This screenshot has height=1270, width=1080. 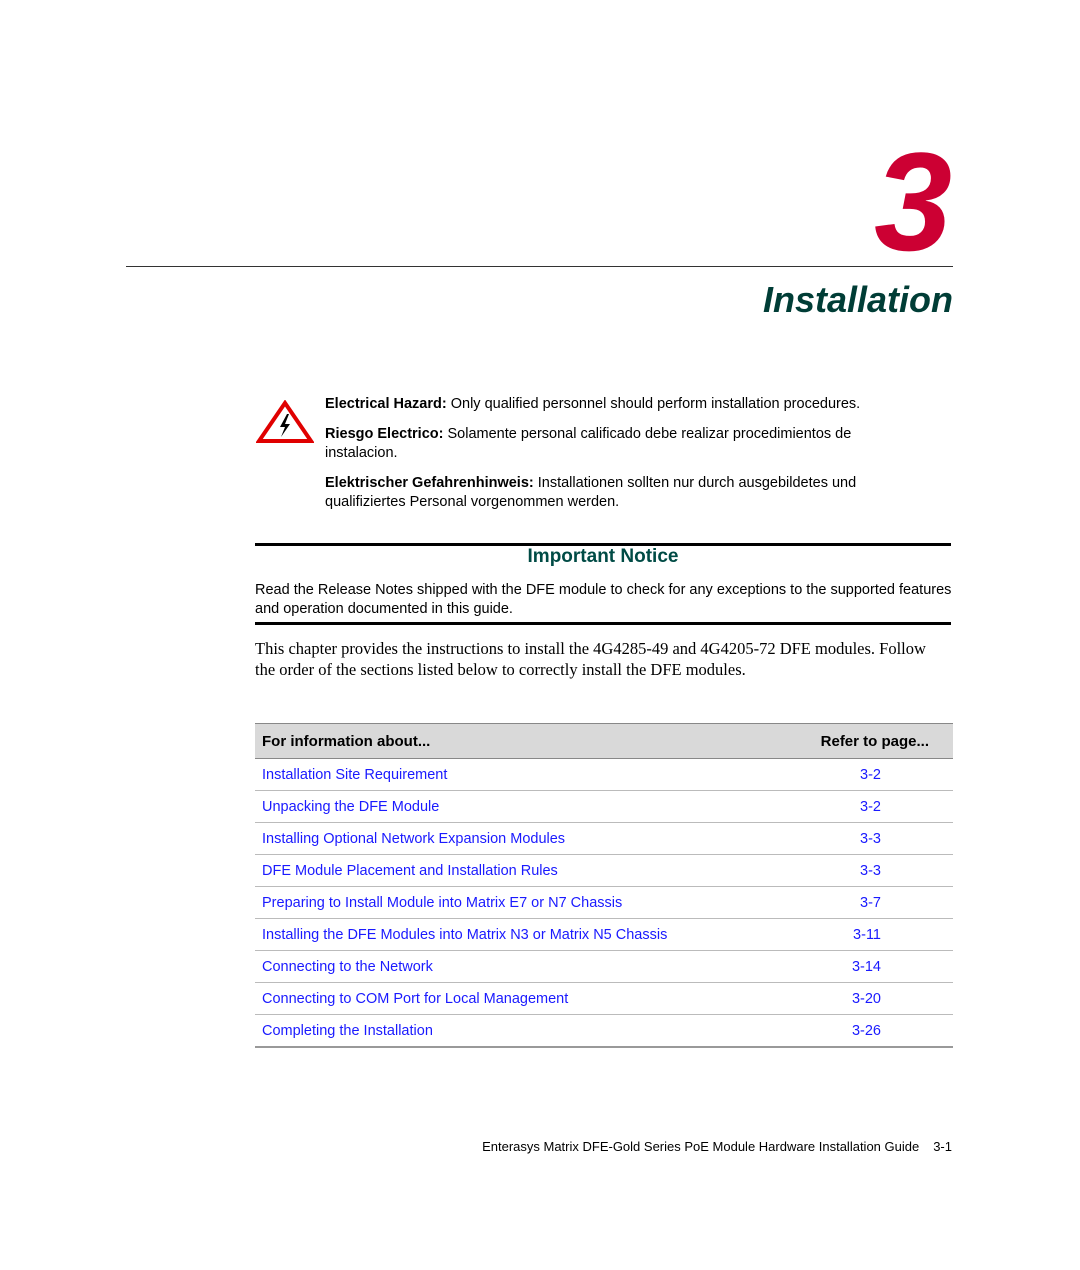 What do you see at coordinates (864, 902) in the screenshot?
I see `toc-page-link: 3-7` at bounding box center [864, 902].